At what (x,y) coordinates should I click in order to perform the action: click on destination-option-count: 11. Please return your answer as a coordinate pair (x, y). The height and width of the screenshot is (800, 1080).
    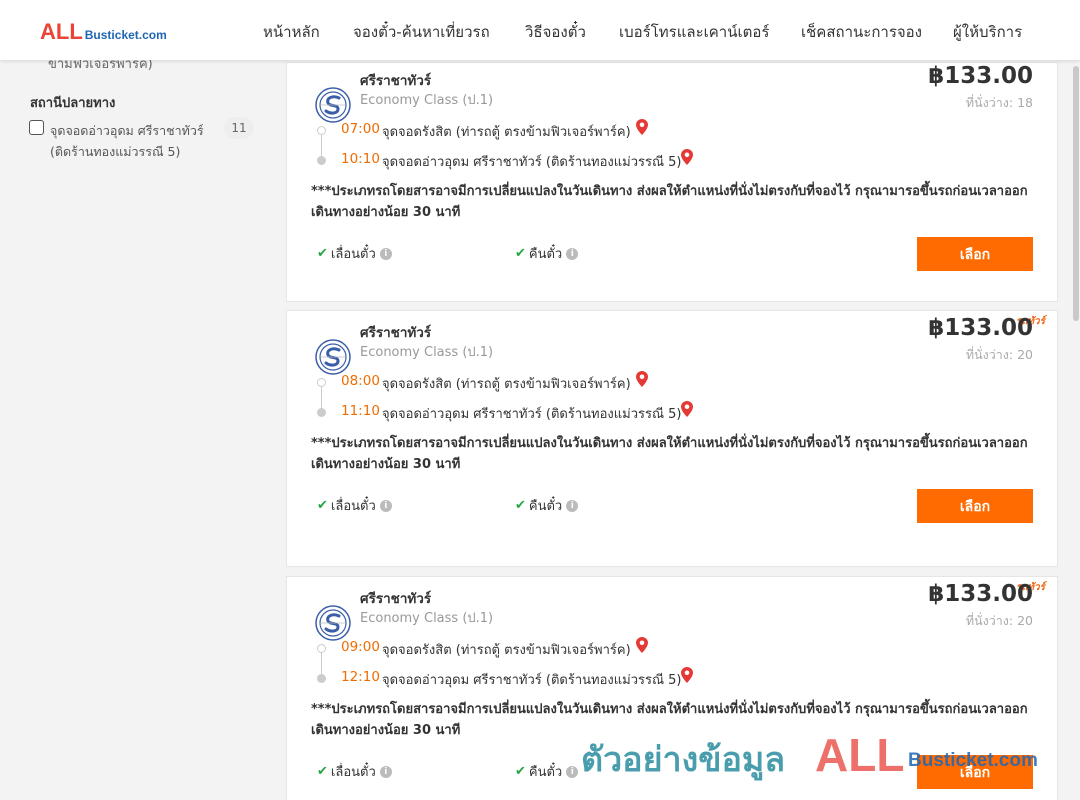
    Looking at the image, I should click on (239, 128).